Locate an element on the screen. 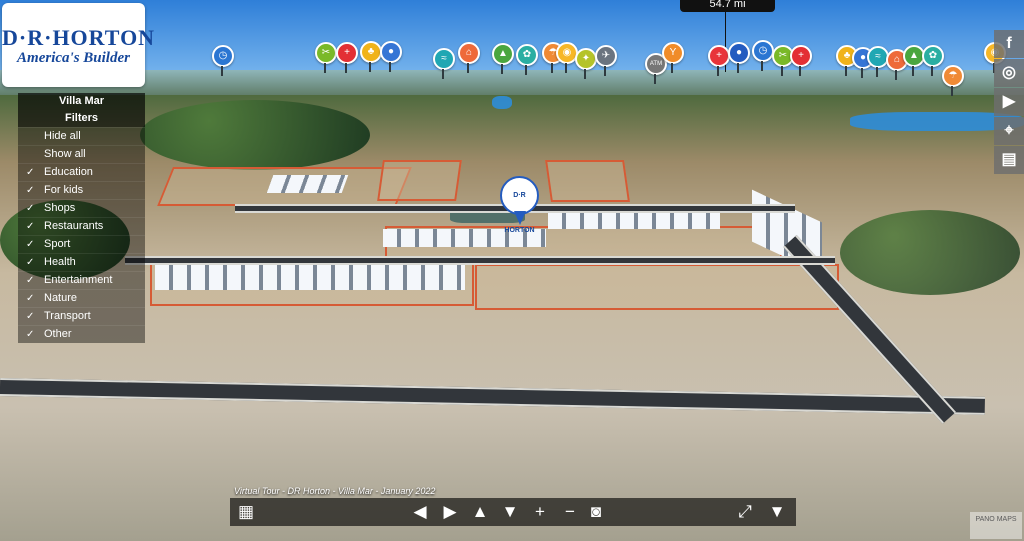  social-links: f ◎ ▶ ⌖ ▤ is located at coordinates (1009, 102).